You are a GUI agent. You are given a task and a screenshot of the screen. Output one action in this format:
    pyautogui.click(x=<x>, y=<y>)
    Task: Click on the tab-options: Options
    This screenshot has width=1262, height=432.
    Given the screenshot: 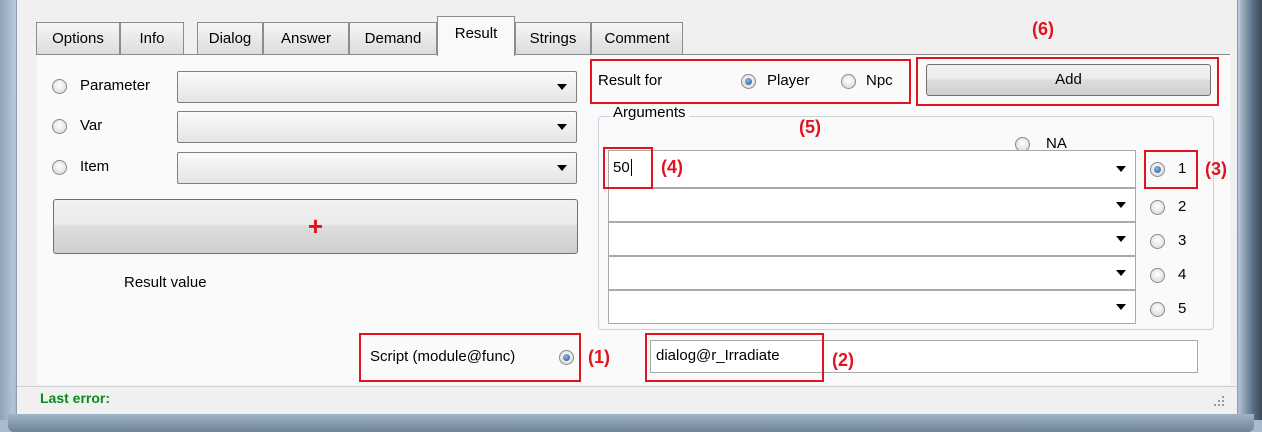 What is the action you would take?
    pyautogui.click(x=78, y=38)
    